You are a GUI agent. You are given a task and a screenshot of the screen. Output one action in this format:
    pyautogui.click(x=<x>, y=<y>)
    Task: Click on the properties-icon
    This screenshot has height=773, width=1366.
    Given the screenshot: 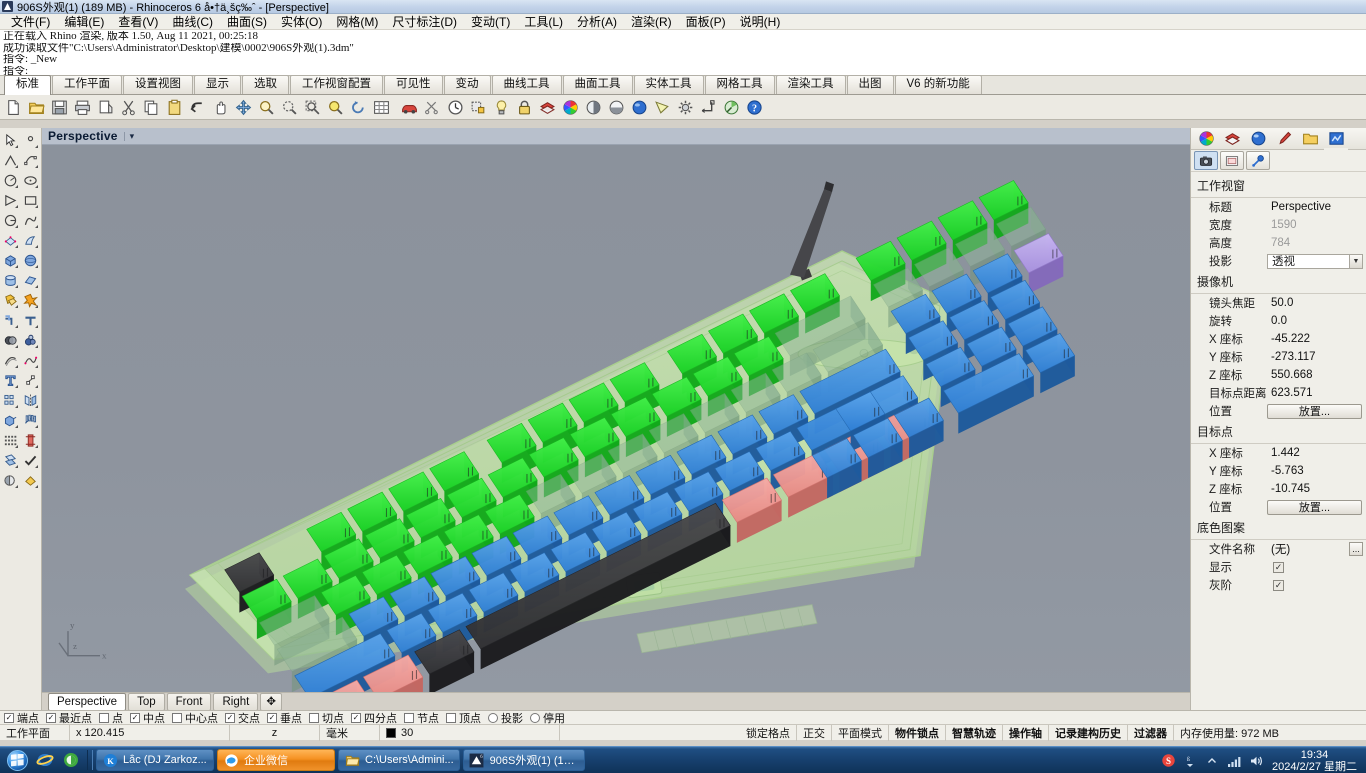 What is the action you would take?
    pyautogui.click(x=478, y=107)
    